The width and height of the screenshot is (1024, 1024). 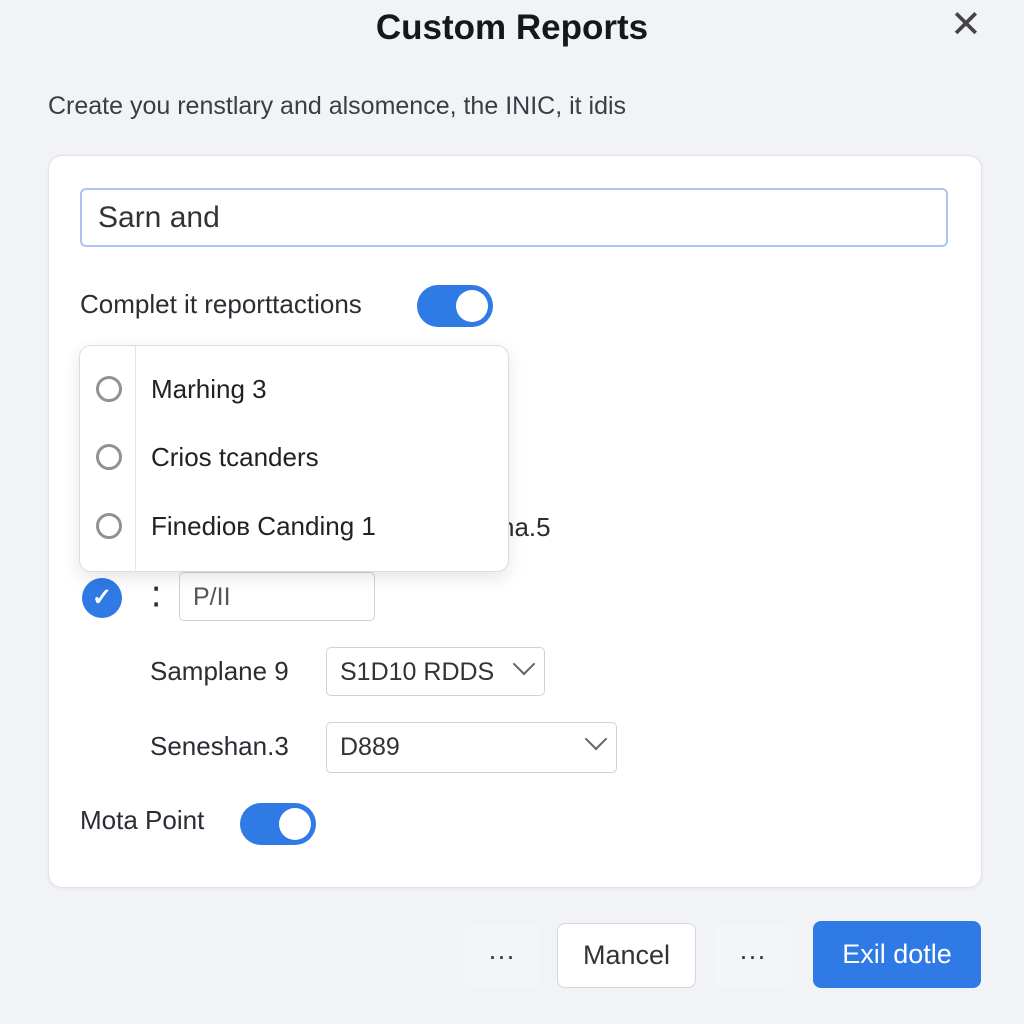 What do you see at coordinates (512, 27) in the screenshot?
I see `dialog-title: Custom Reports` at bounding box center [512, 27].